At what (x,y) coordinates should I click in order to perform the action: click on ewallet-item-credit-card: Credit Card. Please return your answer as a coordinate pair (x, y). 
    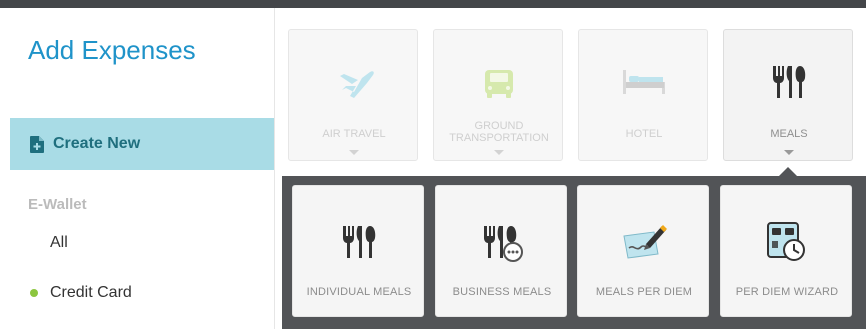
    Looking at the image, I should click on (81, 293).